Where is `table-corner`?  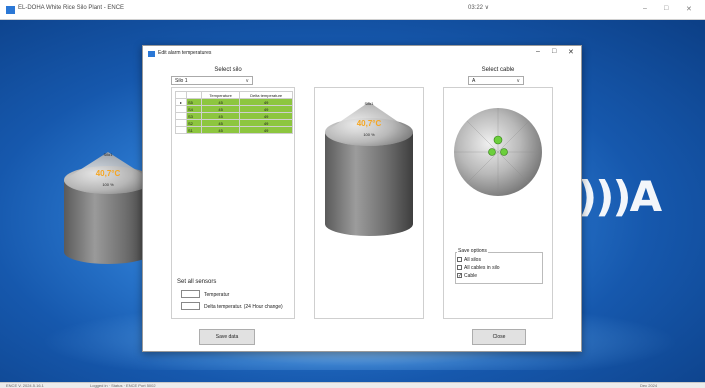 table-corner is located at coordinates (181, 95).